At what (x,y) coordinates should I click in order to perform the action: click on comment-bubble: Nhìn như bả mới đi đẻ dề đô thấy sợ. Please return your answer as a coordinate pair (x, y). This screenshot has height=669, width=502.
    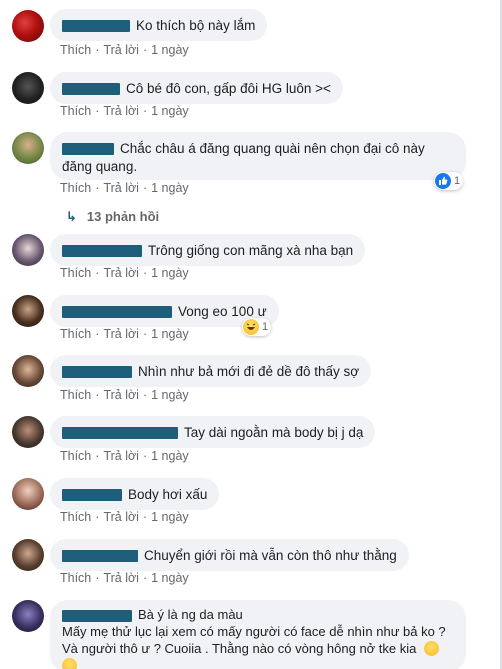
    Looking at the image, I should click on (211, 371).